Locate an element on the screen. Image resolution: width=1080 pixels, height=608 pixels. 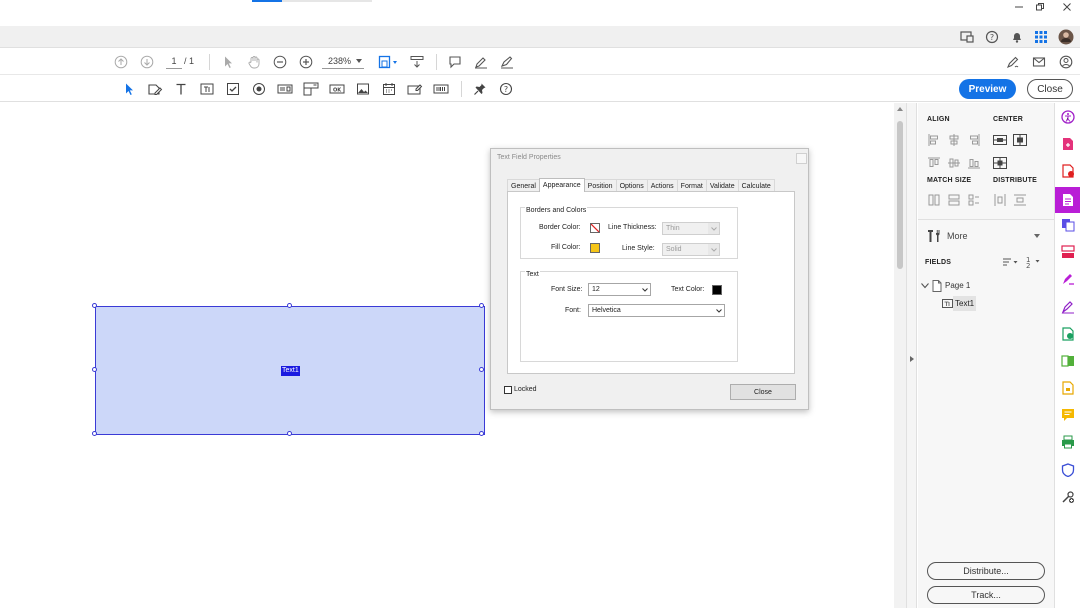
tree-field-item: Text1 is located at coordinates (965, 303).